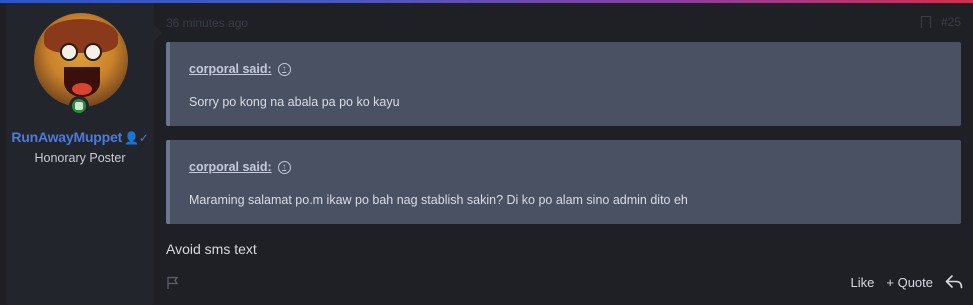  Describe the element at coordinates (173, 283) in the screenshot. I see `report-flag-icon` at that location.